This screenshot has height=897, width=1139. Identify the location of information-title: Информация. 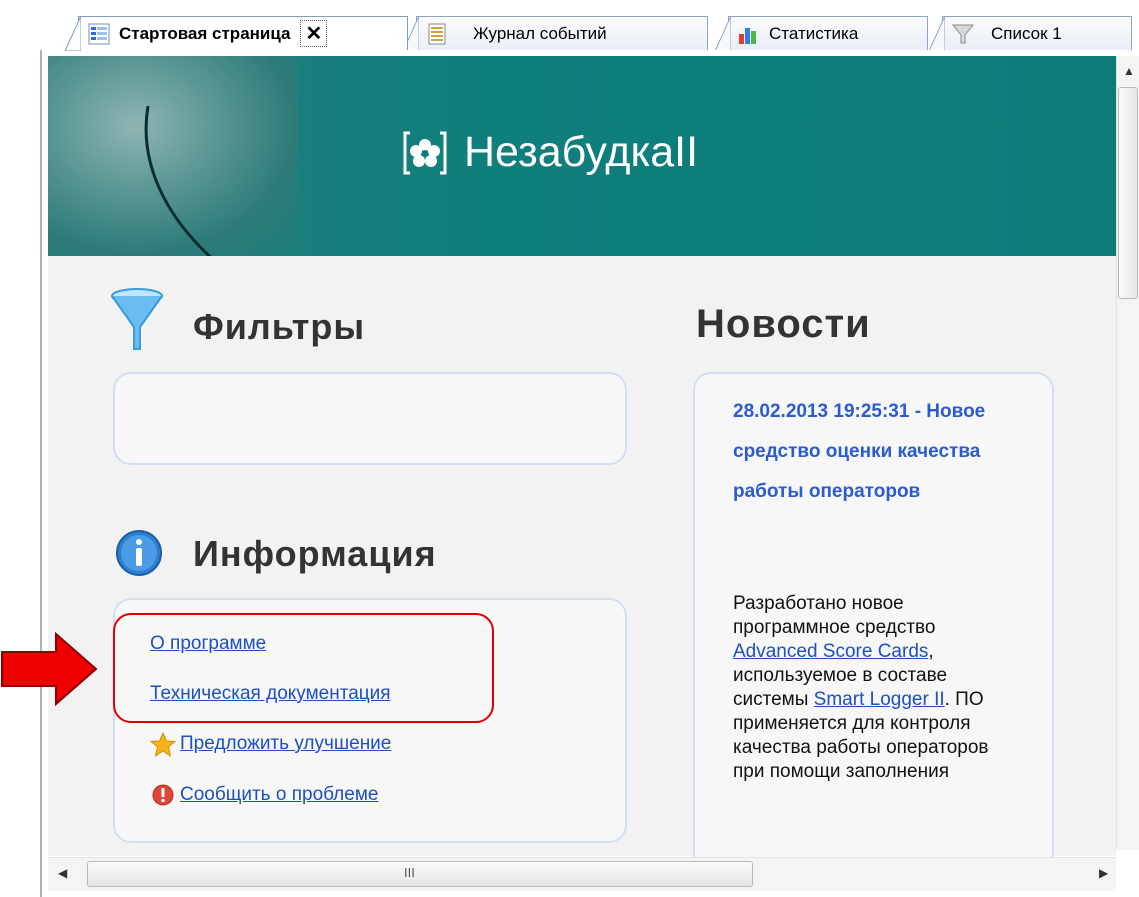
(315, 553).